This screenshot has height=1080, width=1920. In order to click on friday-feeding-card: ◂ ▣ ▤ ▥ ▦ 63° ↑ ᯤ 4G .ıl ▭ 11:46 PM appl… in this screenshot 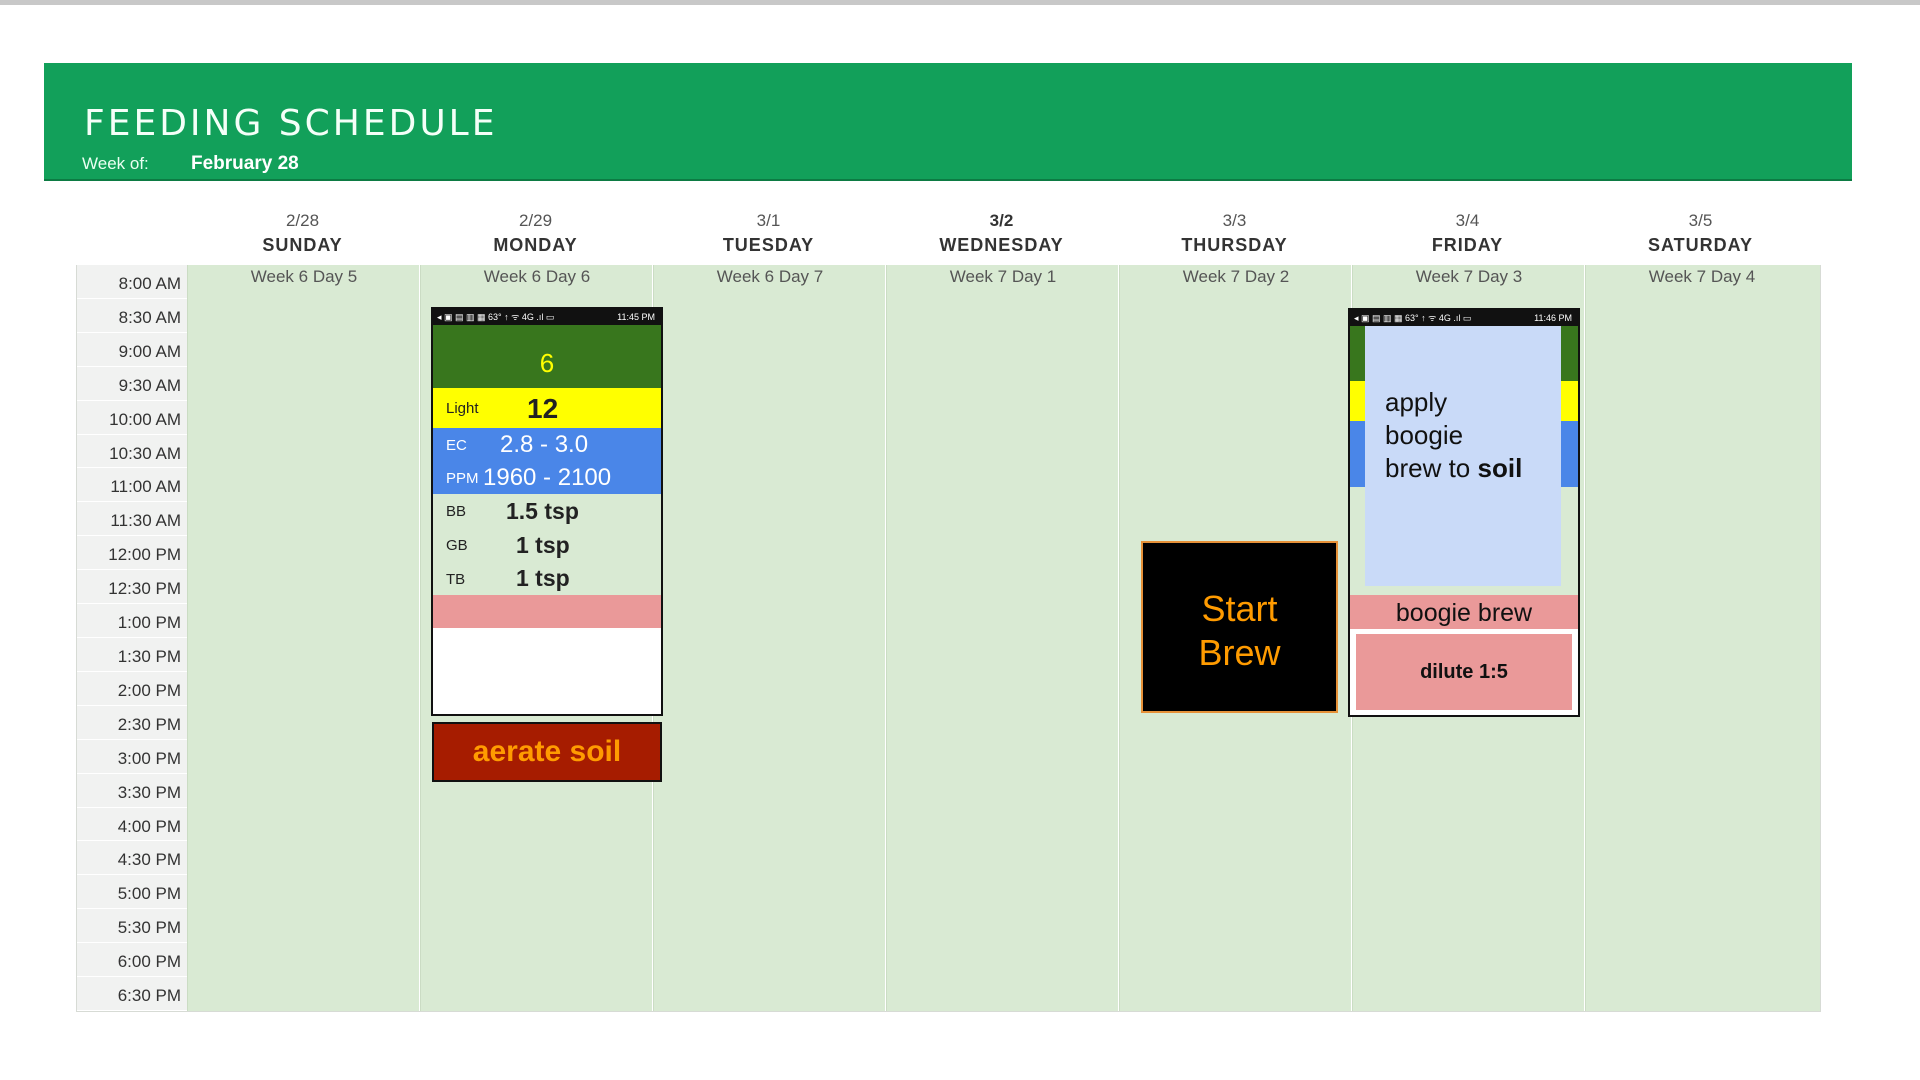, I will do `click(1464, 512)`.